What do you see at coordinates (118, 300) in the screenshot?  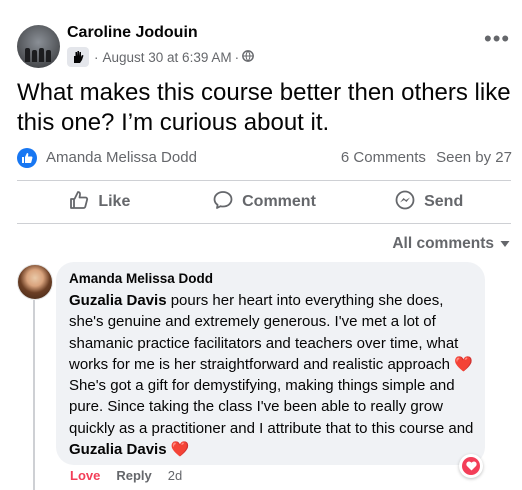 I see `mention-guzalia-davis: Guzalia Davis` at bounding box center [118, 300].